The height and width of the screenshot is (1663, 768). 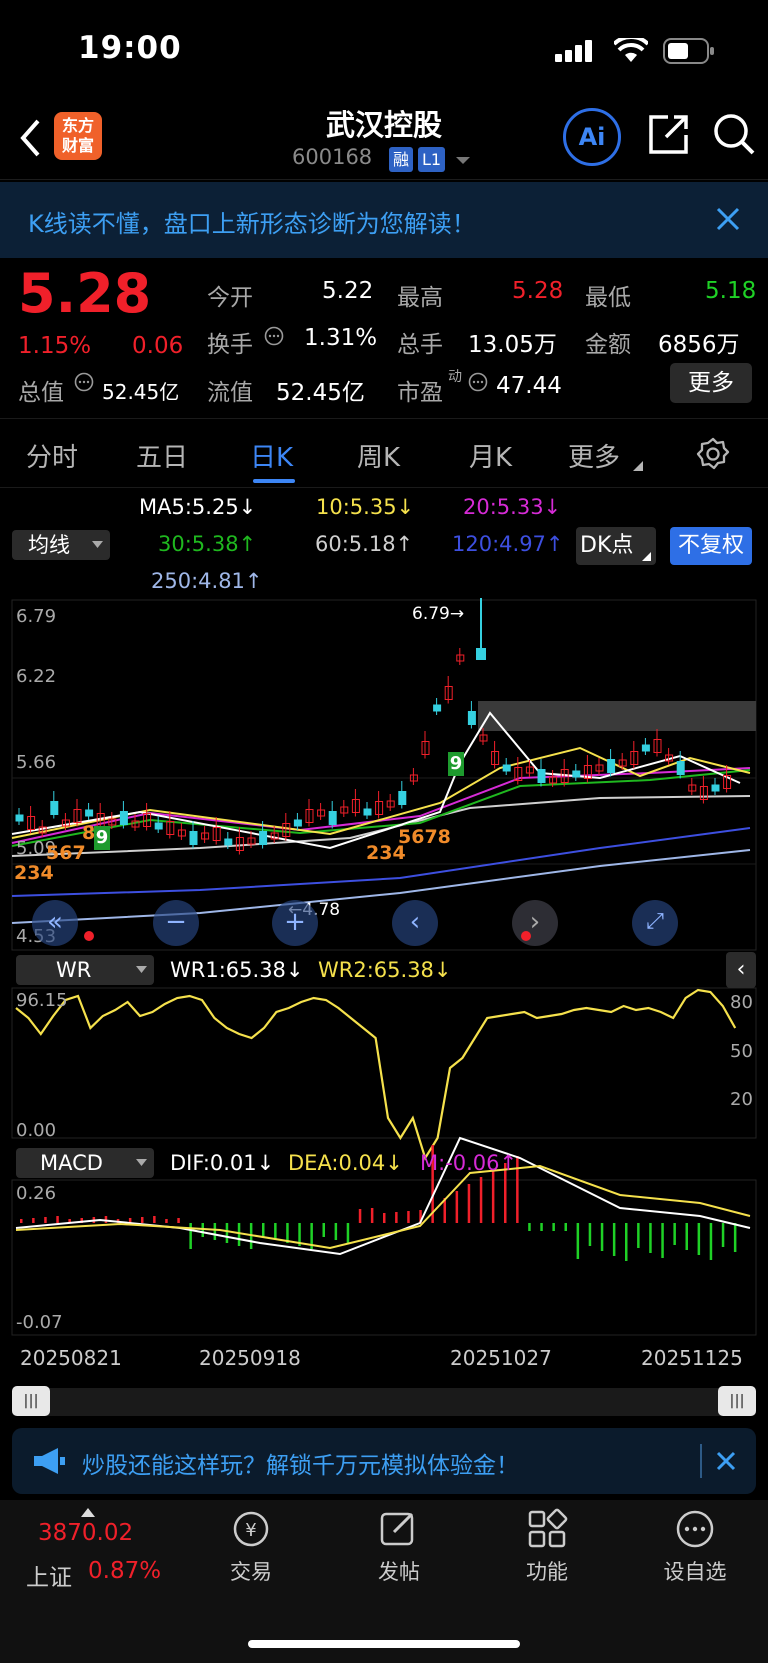 I want to click on stock-code: 600168, so click(x=332, y=157).